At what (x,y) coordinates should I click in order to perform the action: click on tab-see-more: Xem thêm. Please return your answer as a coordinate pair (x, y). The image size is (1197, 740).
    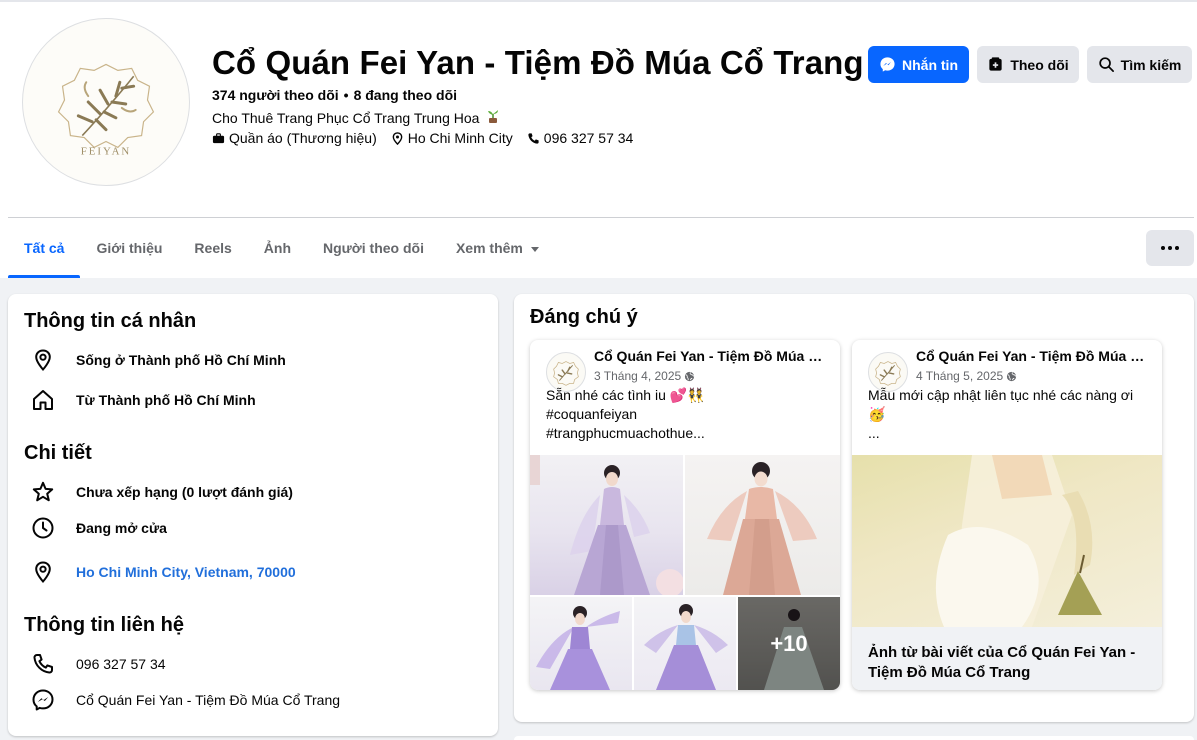
    Looking at the image, I should click on (497, 248).